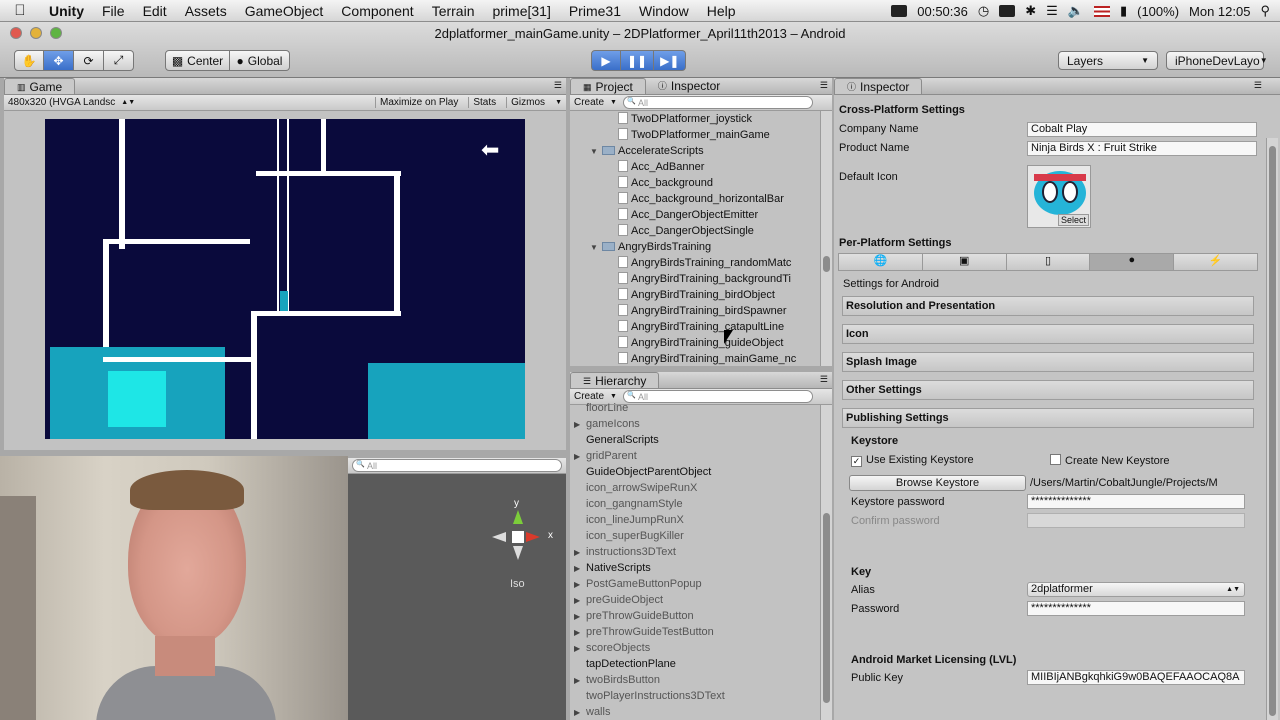  What do you see at coordinates (695, 664) in the screenshot?
I see `hierarchy-item: tapDetectionPlane` at bounding box center [695, 664].